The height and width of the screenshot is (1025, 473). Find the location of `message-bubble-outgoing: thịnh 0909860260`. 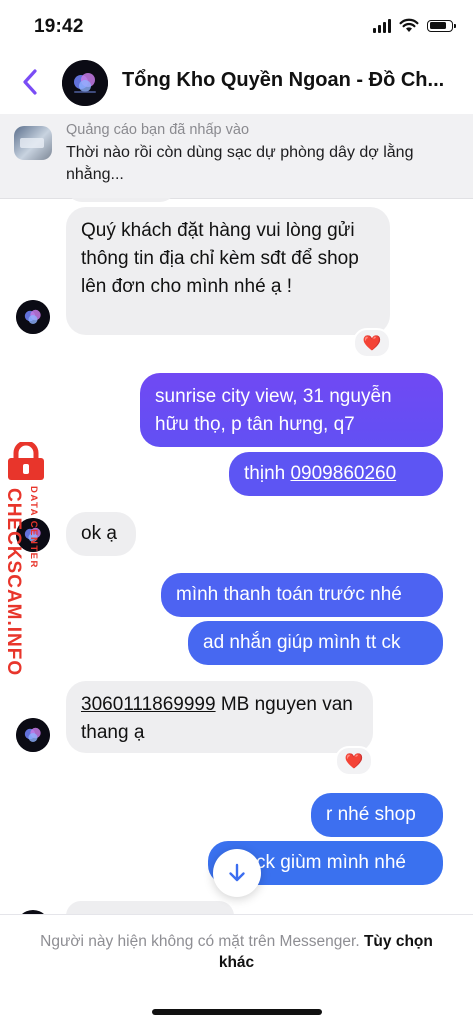

message-bubble-outgoing: thịnh 0909860260 is located at coordinates (336, 474).